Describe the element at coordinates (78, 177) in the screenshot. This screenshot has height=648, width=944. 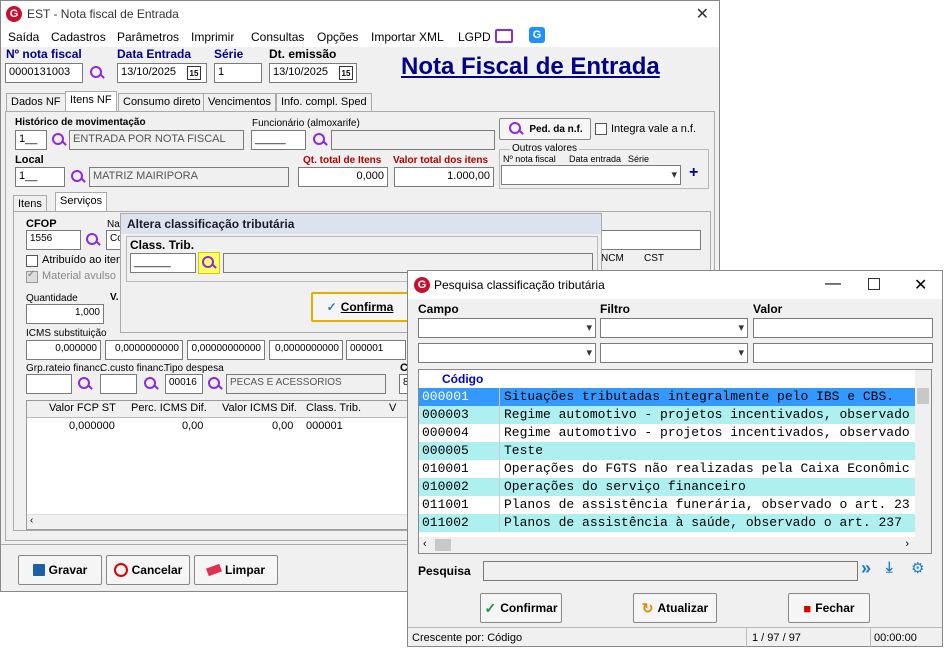
I see `search-local-icon` at that location.